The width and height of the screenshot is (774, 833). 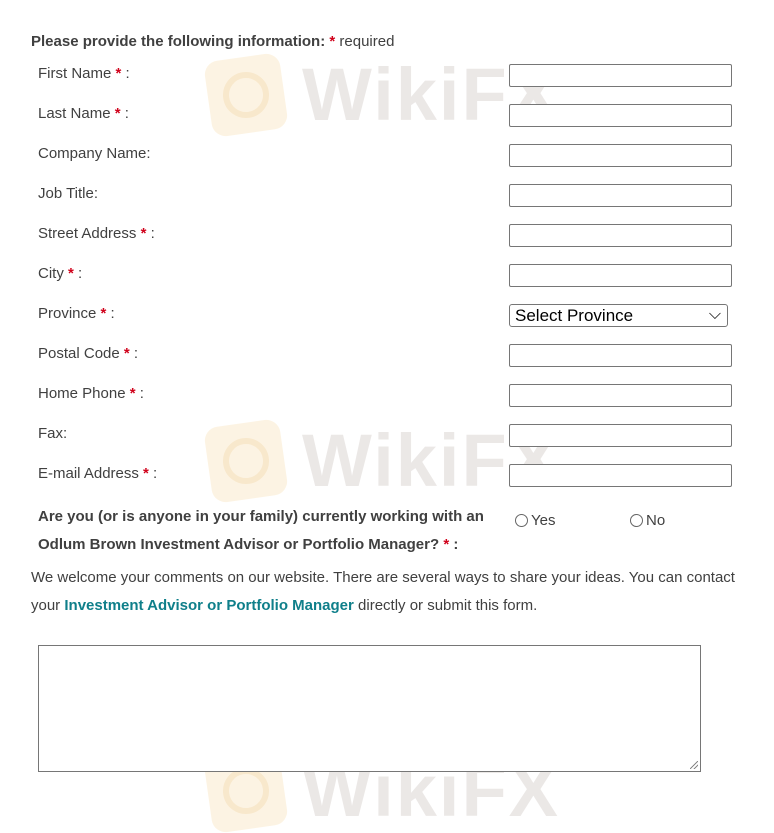 I want to click on radio-no: No, so click(x=647, y=520).